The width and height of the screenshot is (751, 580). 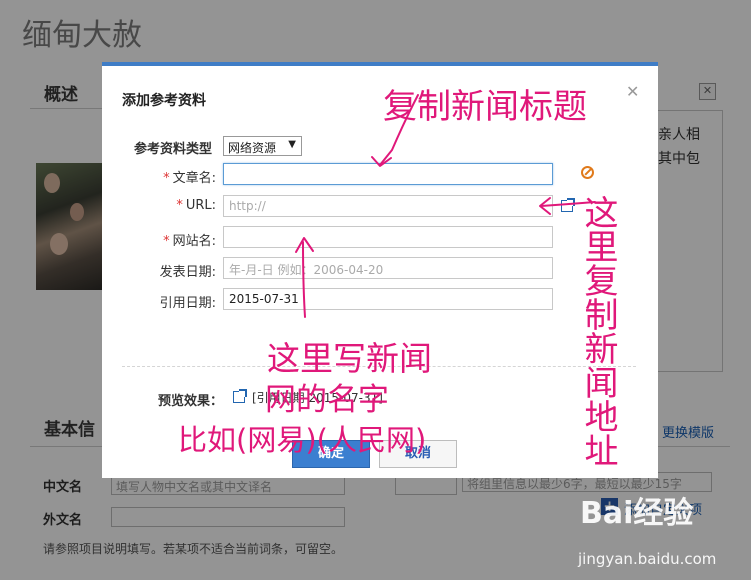 What do you see at coordinates (164, 101) in the screenshot?
I see `dialog-title: 添加参考资料` at bounding box center [164, 101].